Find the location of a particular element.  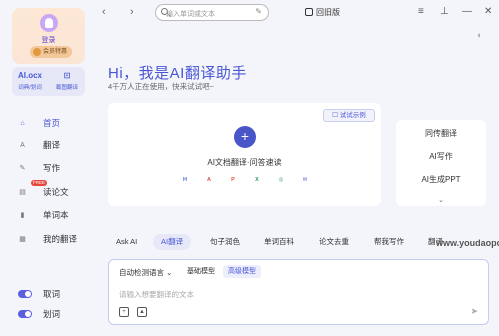

sidebar-item-label: 写作 is located at coordinates (52, 168).